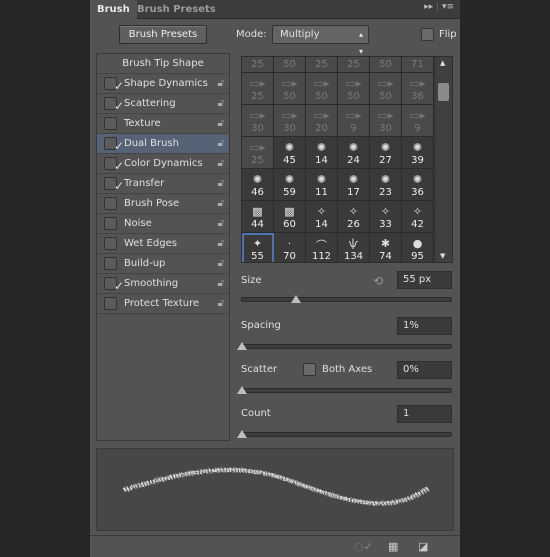 The image size is (550, 557). What do you see at coordinates (423, 546) in the screenshot?
I see `new-brush-icon: ◪` at bounding box center [423, 546].